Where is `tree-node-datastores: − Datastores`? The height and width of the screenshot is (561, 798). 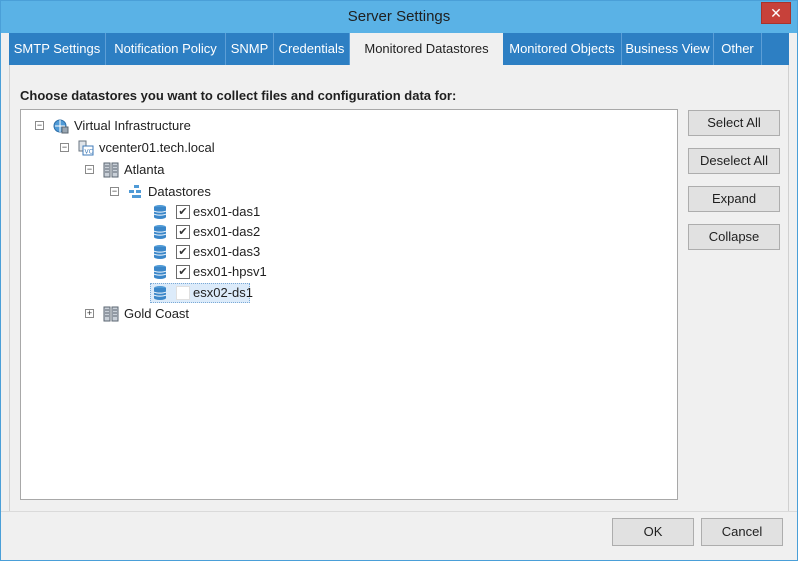 tree-node-datastores: − Datastores is located at coordinates (171, 192).